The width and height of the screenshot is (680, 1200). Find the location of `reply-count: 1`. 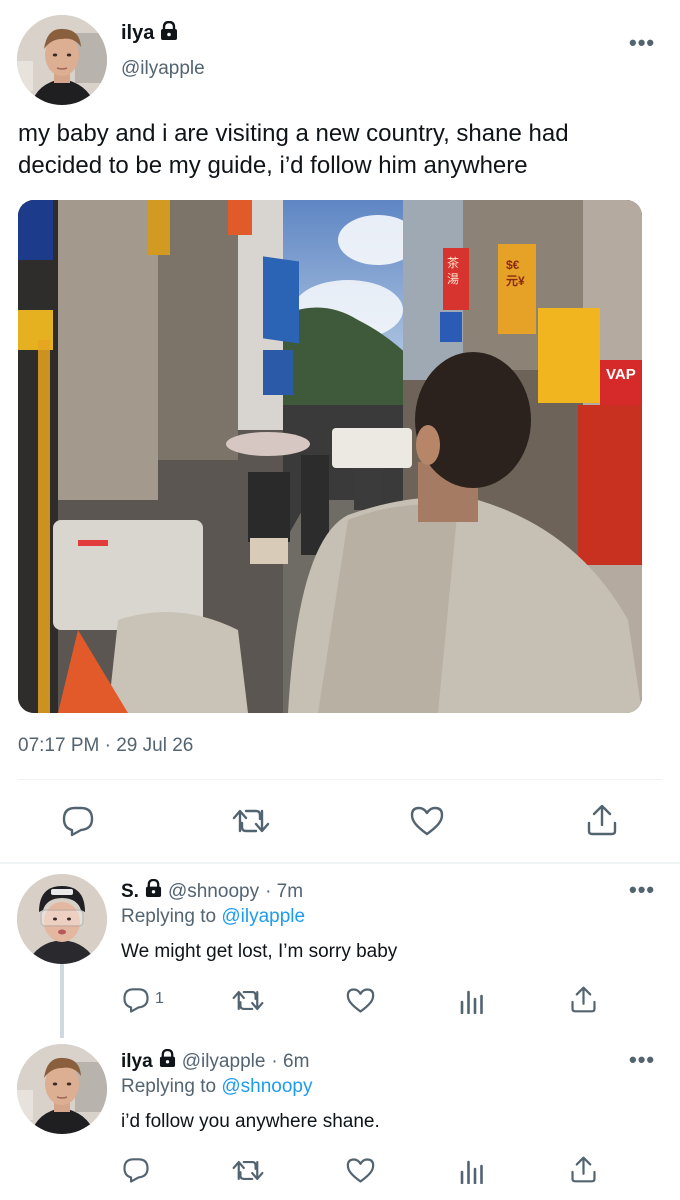

reply-count: 1 is located at coordinates (159, 998).